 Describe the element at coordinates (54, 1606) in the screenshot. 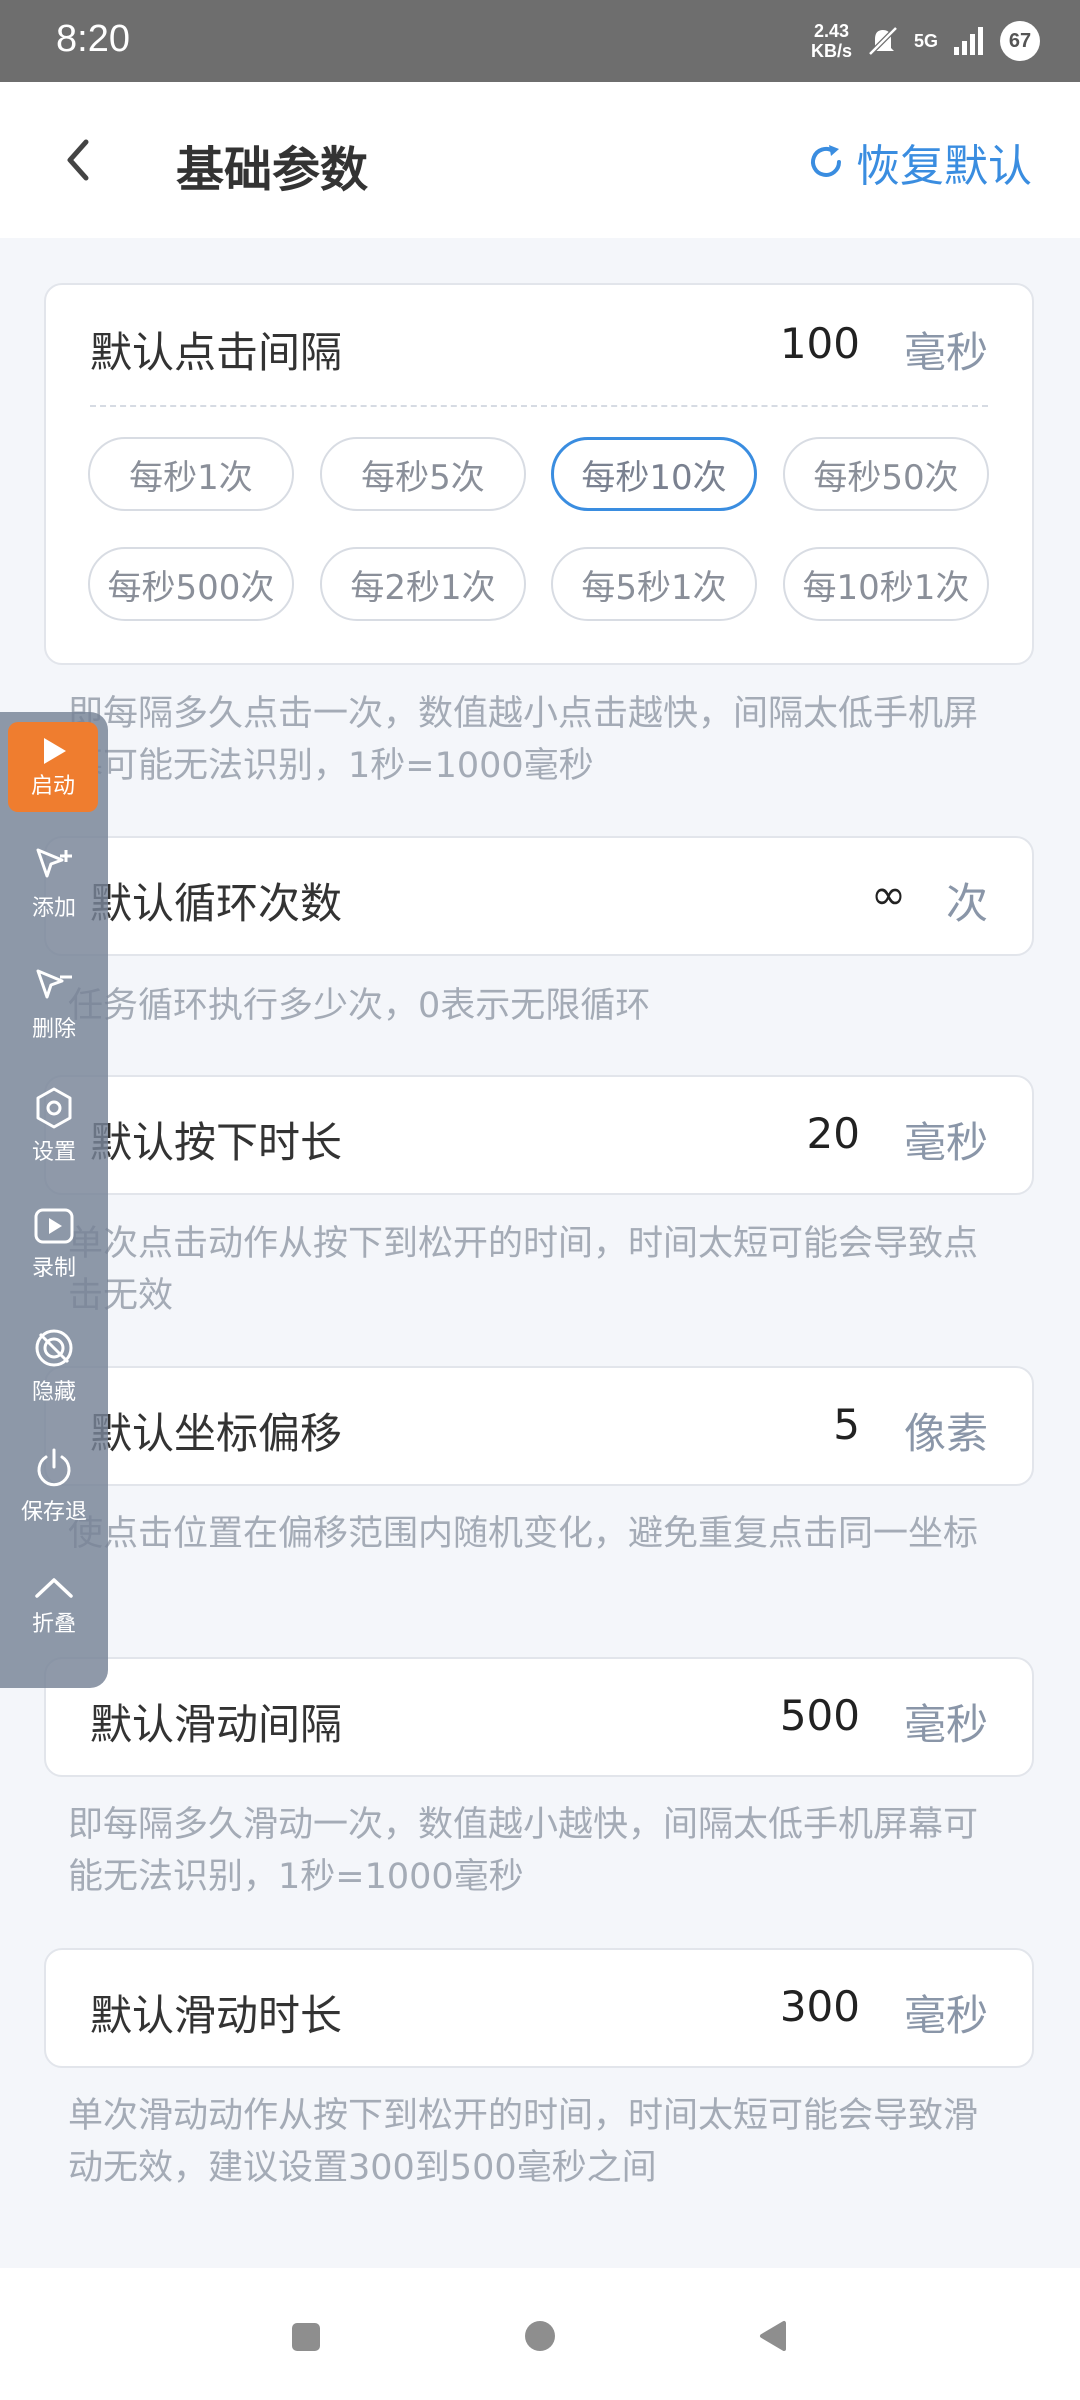

I see `collapse-button: 折叠` at that location.